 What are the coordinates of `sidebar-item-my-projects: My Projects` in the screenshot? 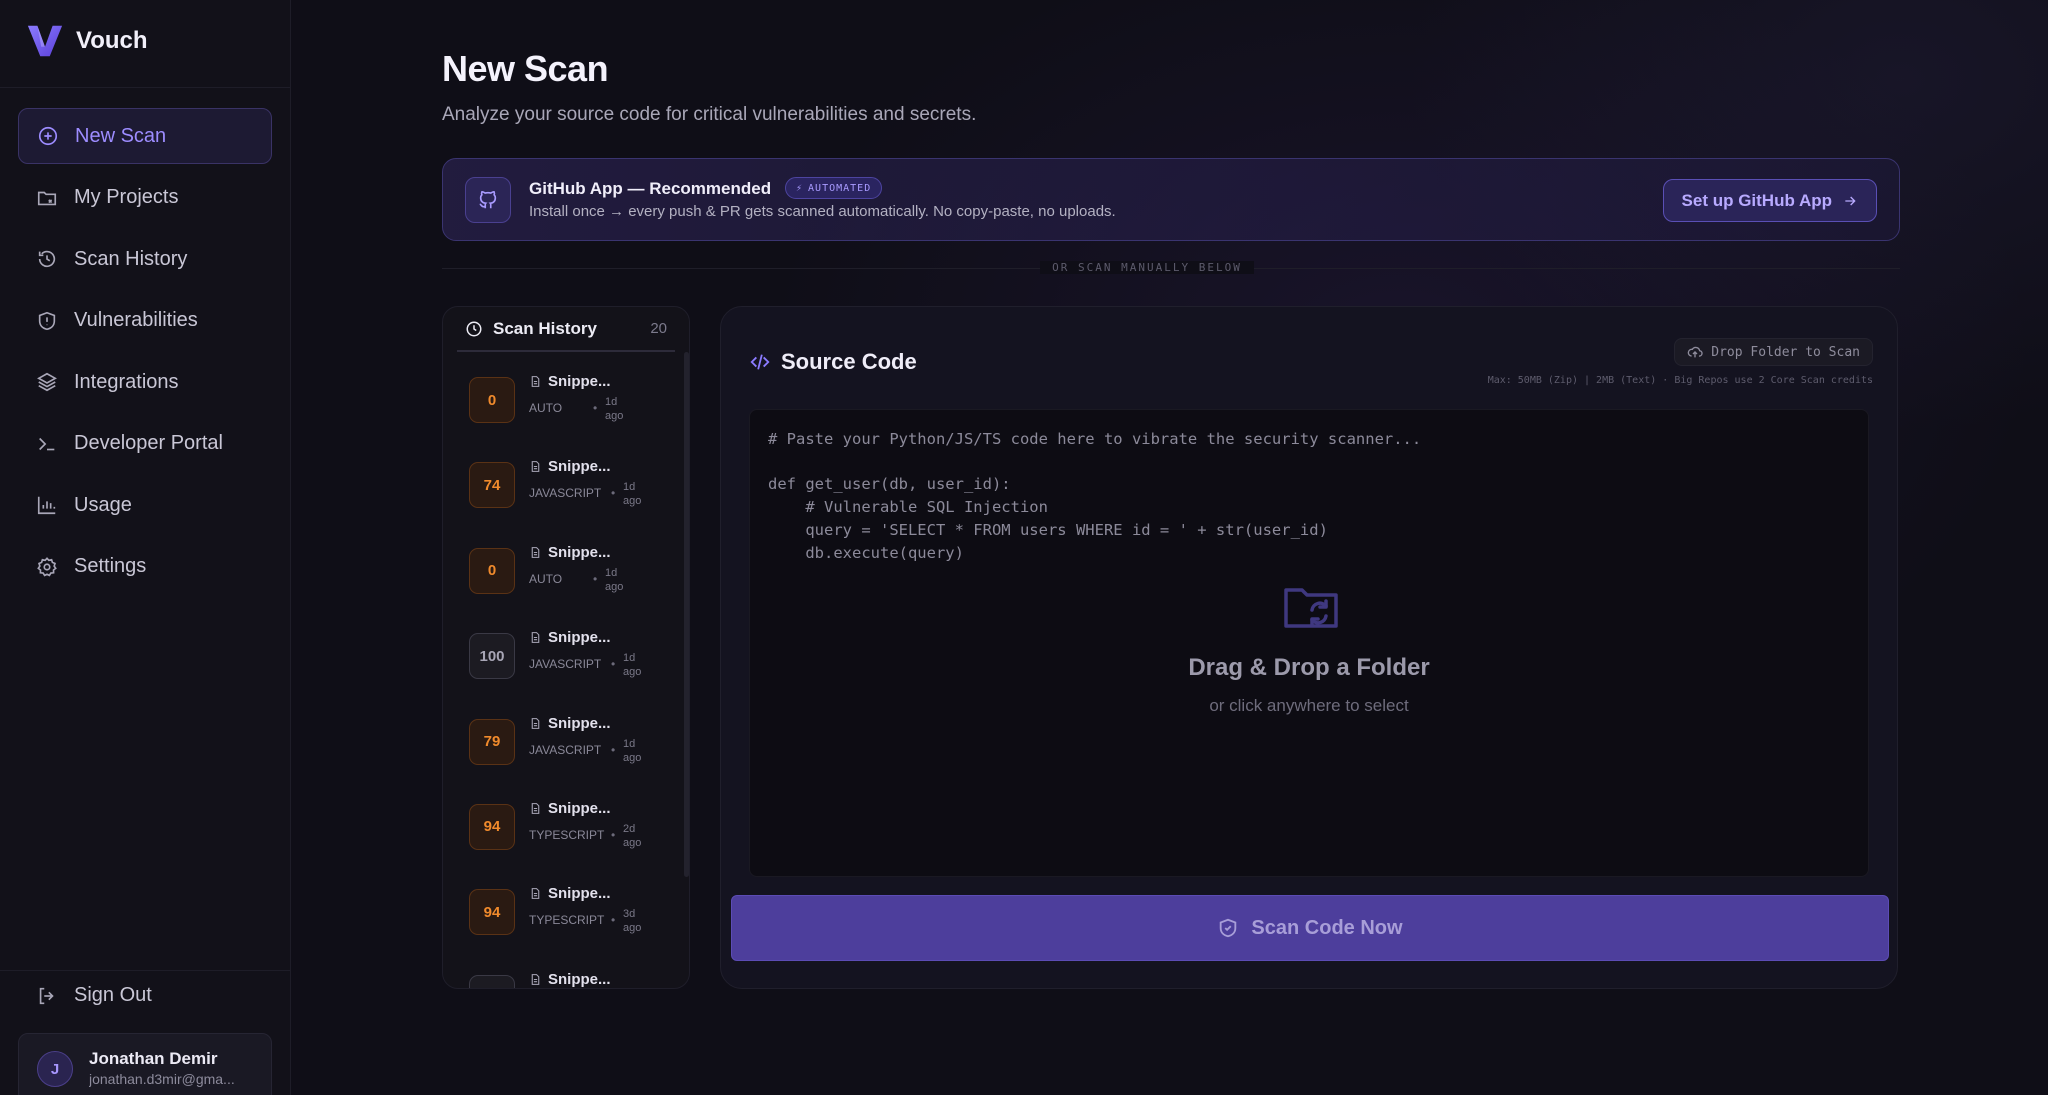 It's located at (145, 198).